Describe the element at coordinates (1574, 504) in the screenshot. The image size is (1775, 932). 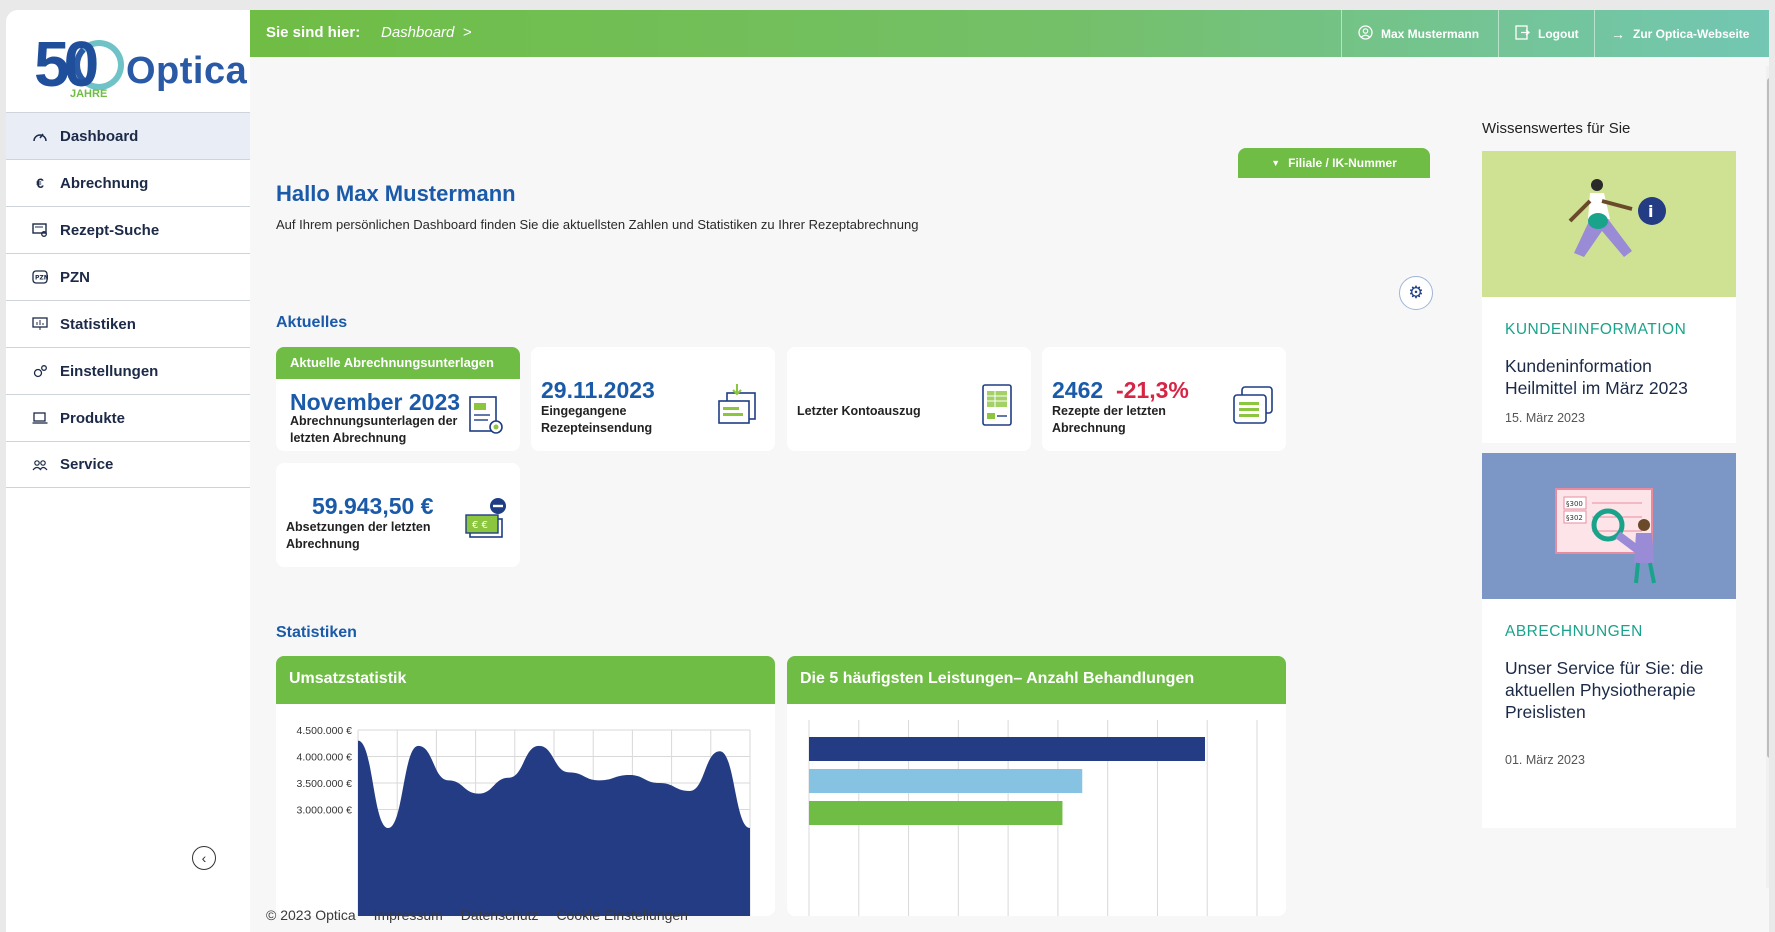
I see `image-label: §300` at that location.